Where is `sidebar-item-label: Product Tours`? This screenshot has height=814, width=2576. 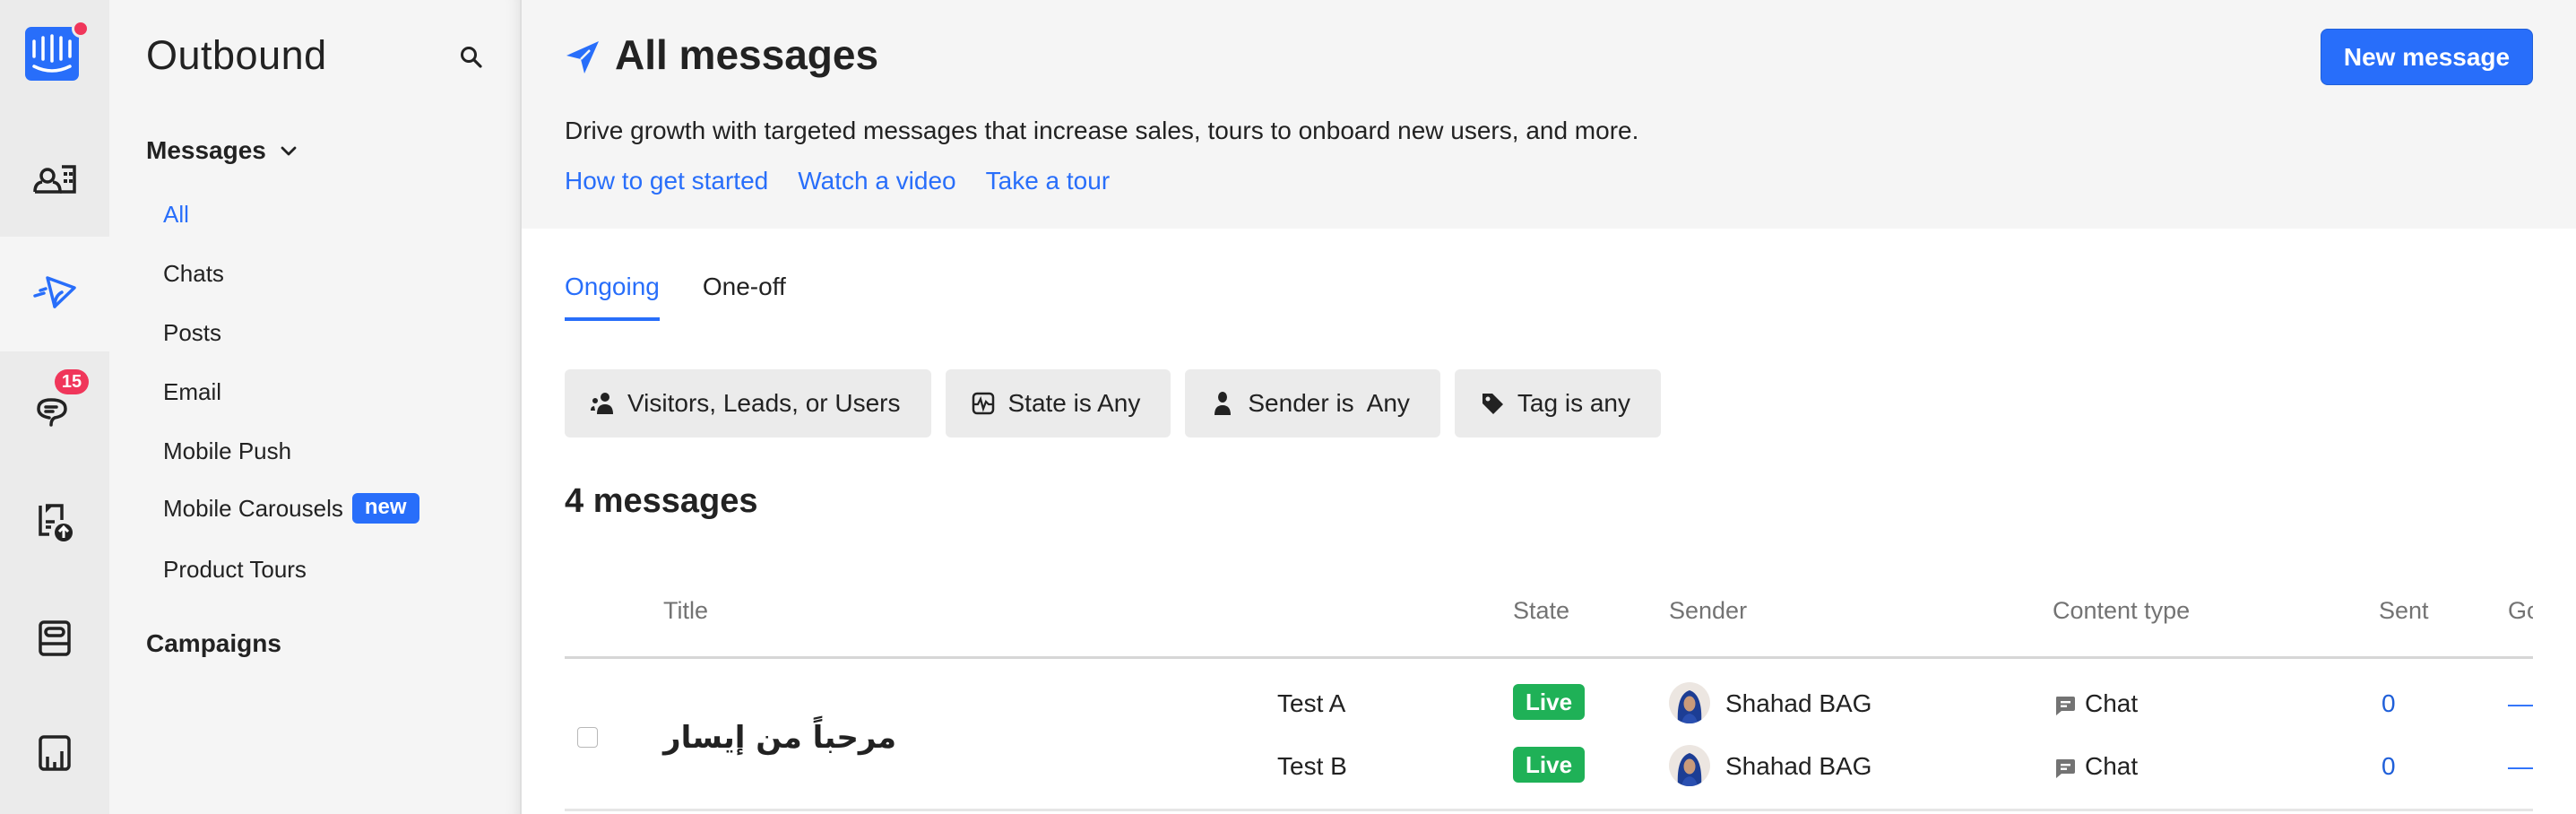 sidebar-item-label: Product Tours is located at coordinates (235, 569).